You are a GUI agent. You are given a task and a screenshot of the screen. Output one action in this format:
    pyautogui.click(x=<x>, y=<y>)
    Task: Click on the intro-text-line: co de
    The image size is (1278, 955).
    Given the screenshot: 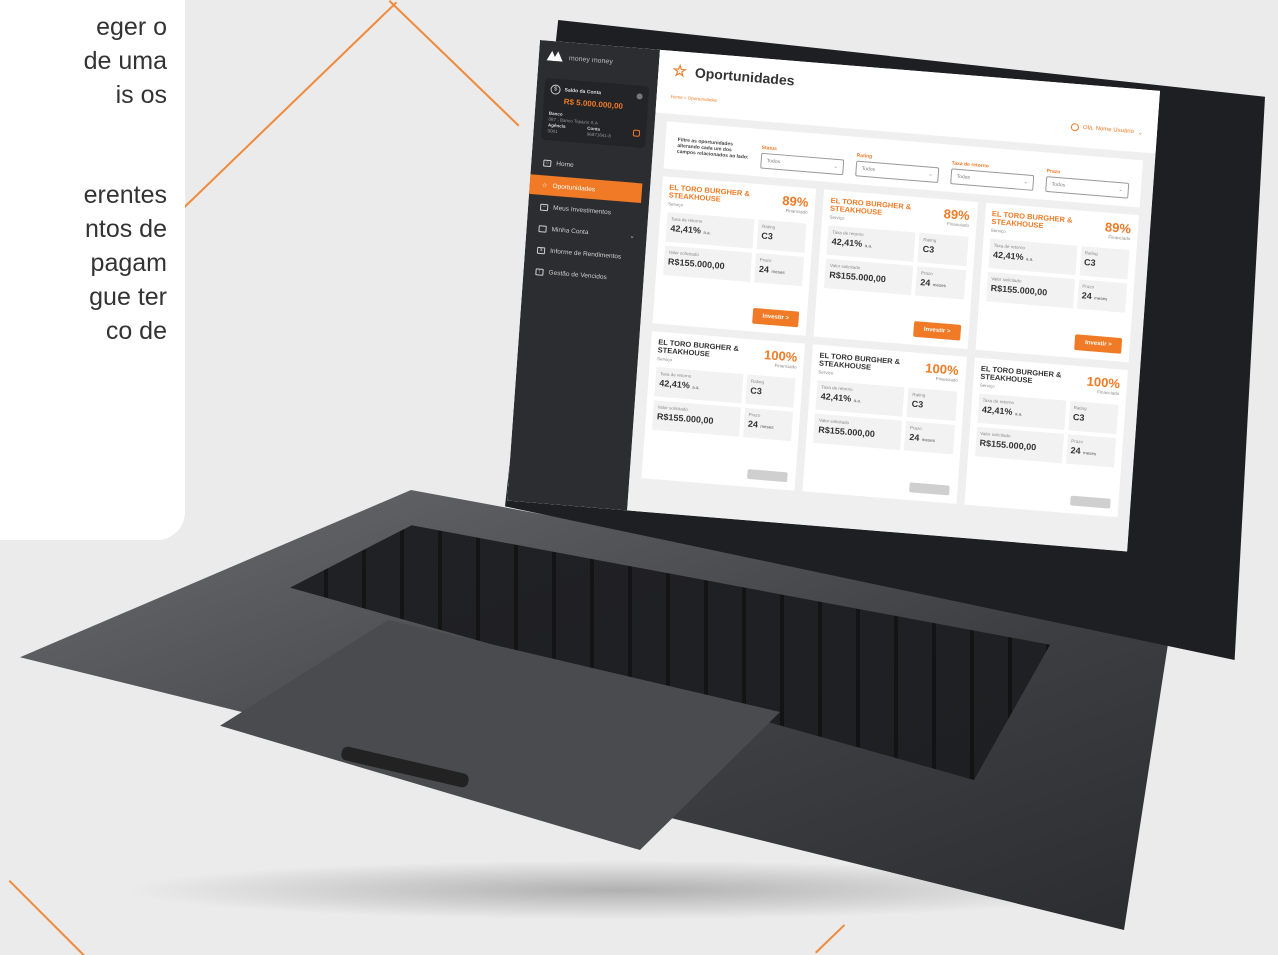 What is the action you would take?
    pyautogui.click(x=136, y=331)
    